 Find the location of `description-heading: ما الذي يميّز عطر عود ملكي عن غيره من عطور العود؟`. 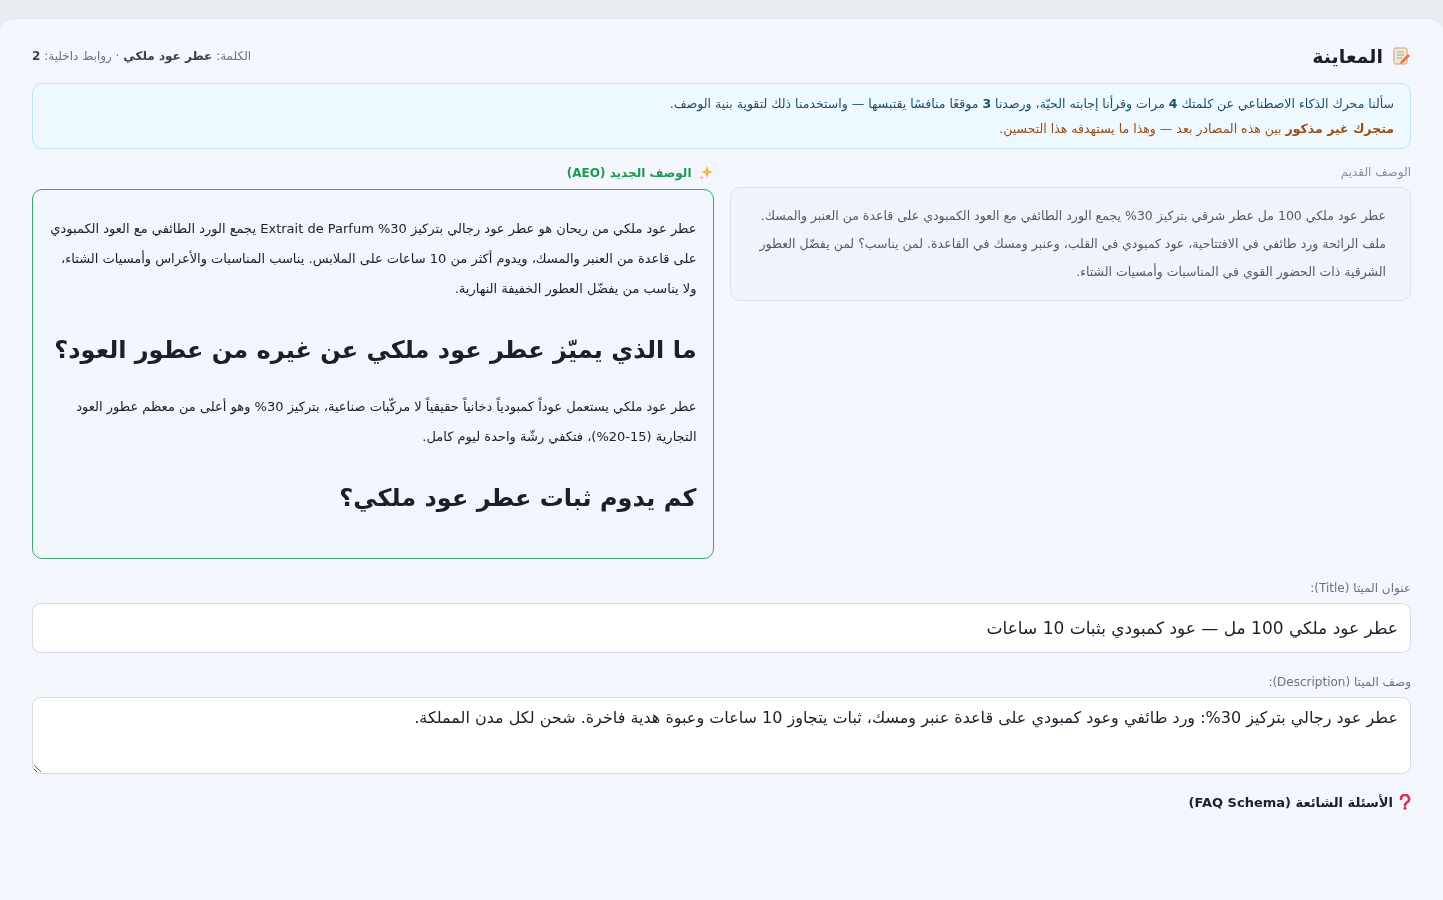

description-heading: ما الذي يميّز عطر عود ملكي عن غيره من عطور العود؟ is located at coordinates (375, 350).